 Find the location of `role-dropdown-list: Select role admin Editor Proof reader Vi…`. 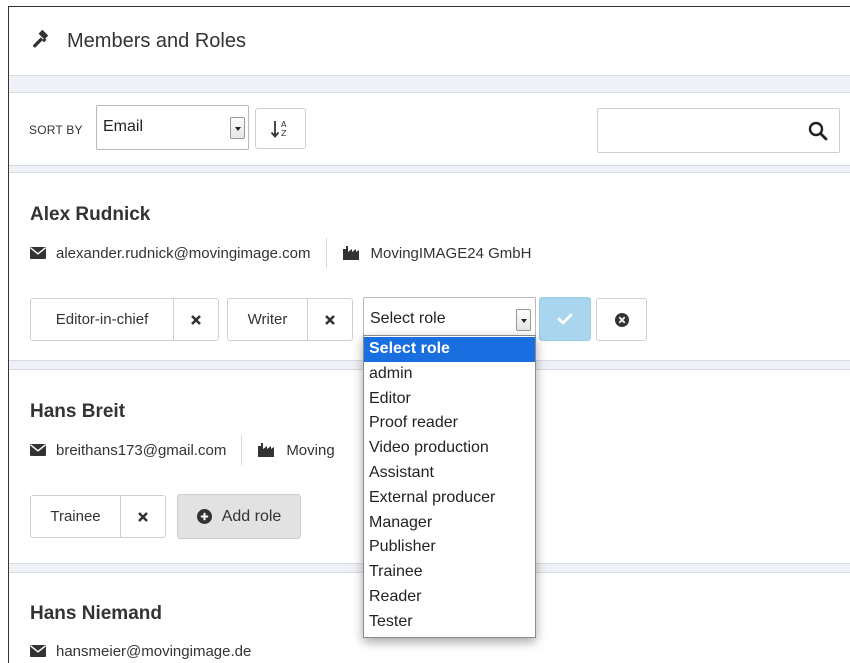

role-dropdown-list: Select role admin Editor Proof reader Vi… is located at coordinates (449, 486).